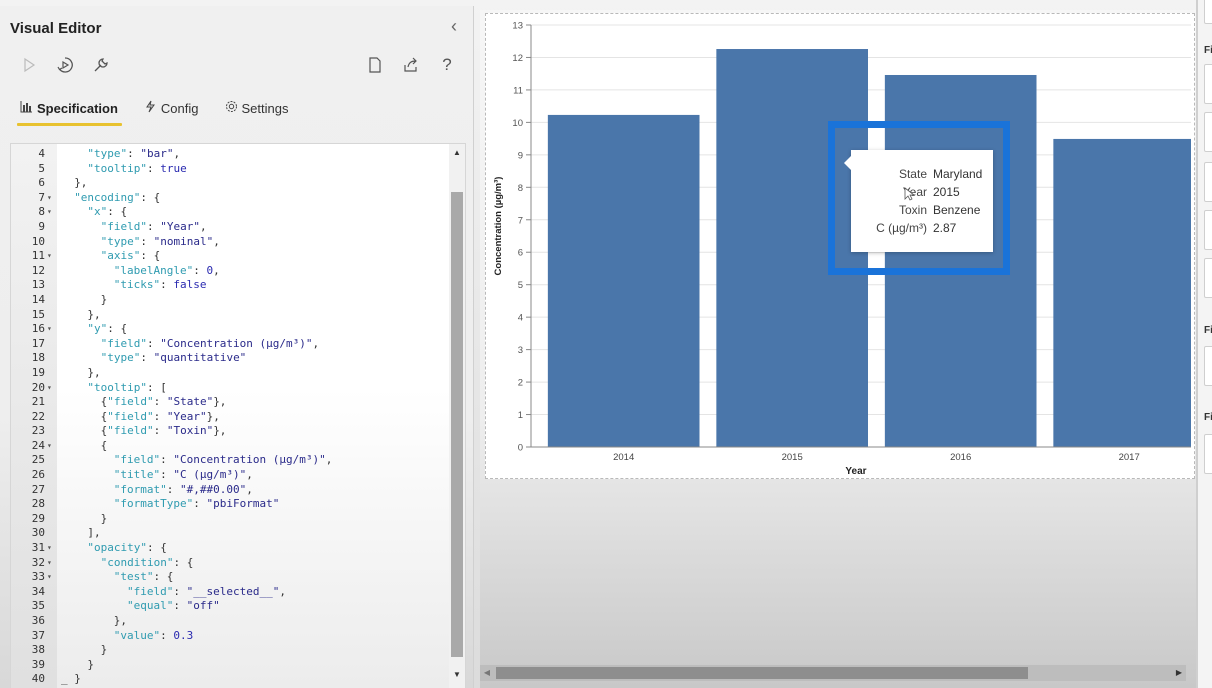 This screenshot has width=1212, height=688. What do you see at coordinates (231, 108) in the screenshot?
I see `gear-icon` at bounding box center [231, 108].